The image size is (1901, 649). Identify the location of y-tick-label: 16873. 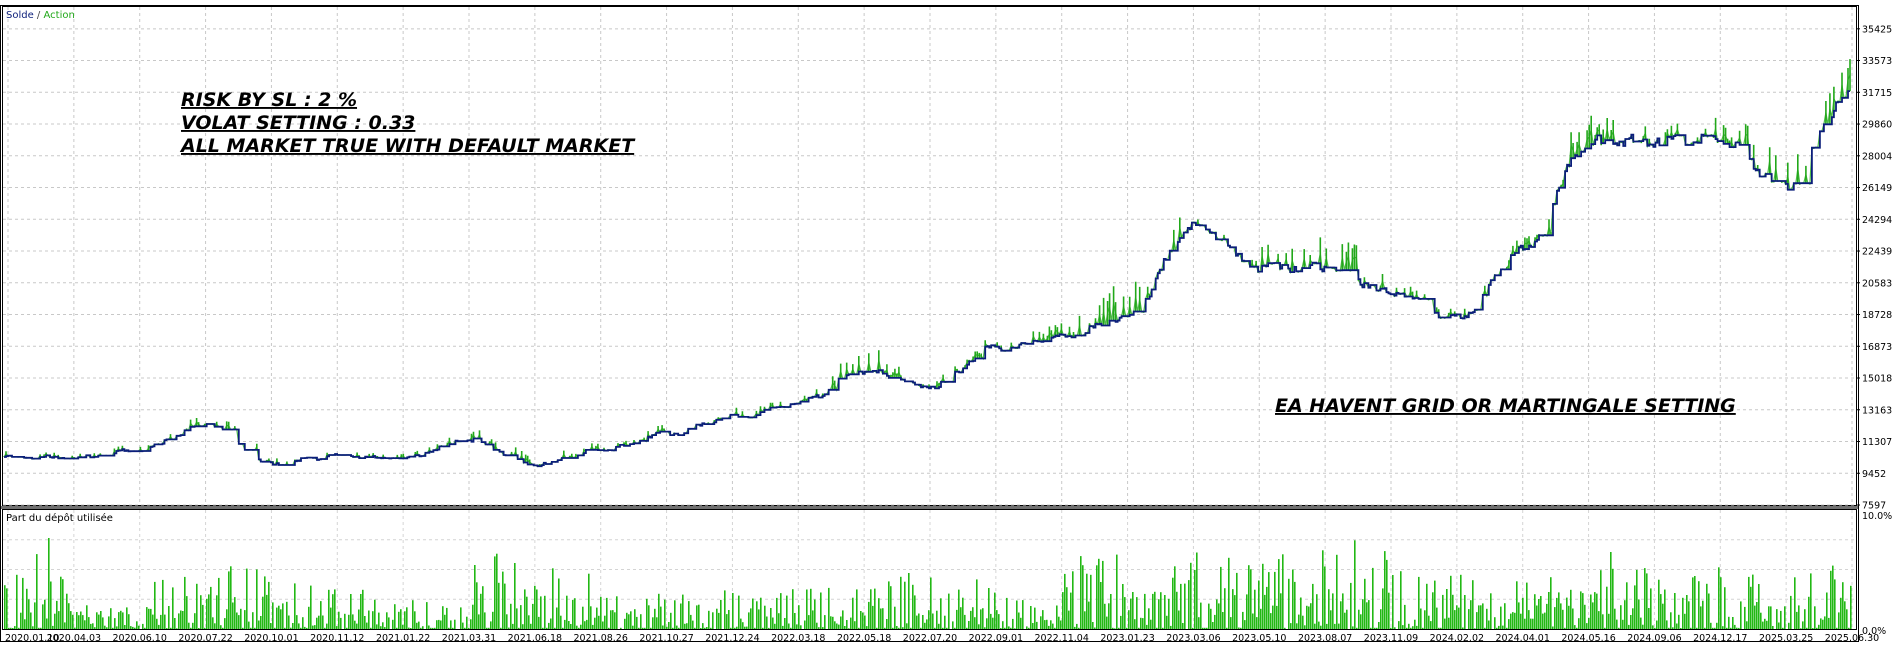
(1877, 347).